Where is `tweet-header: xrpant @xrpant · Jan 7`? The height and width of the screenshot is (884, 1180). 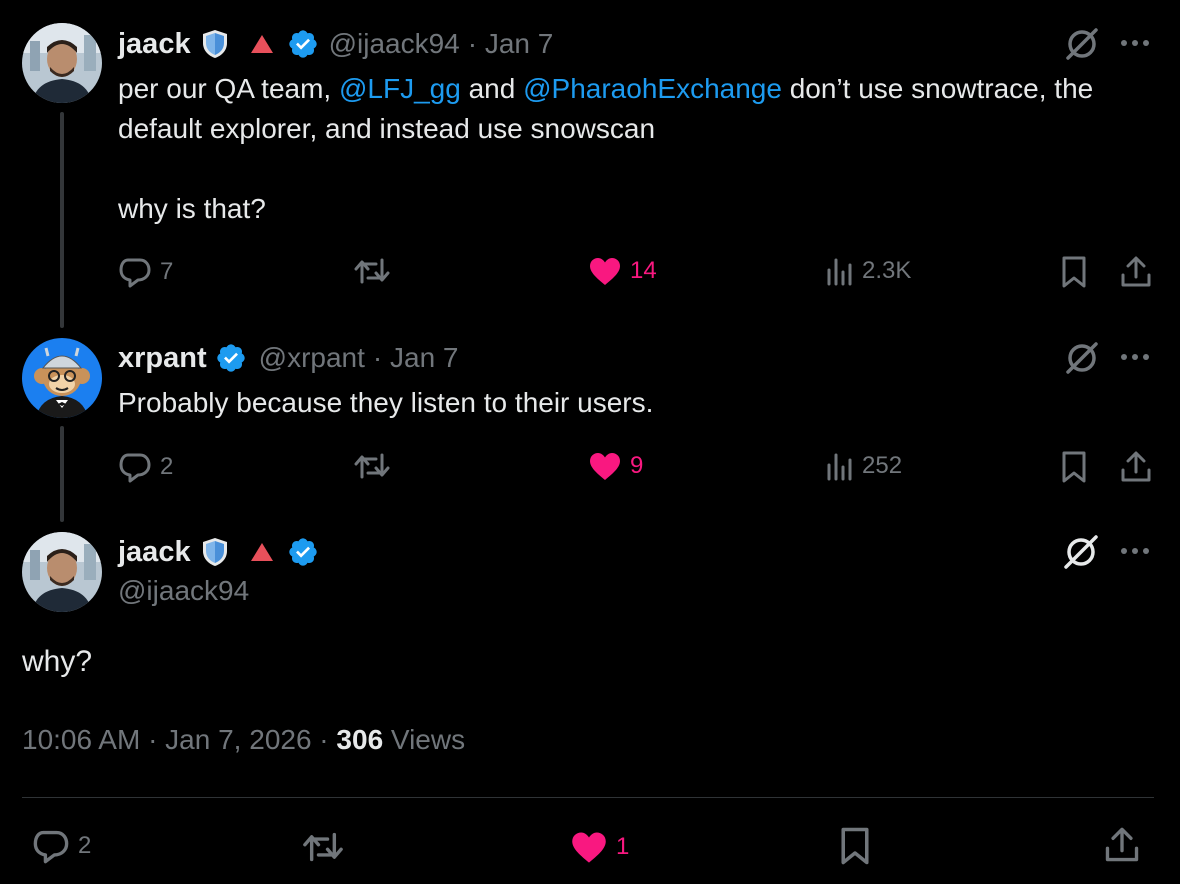 tweet-header: xrpant @xrpant · Jan 7 is located at coordinates (288, 358).